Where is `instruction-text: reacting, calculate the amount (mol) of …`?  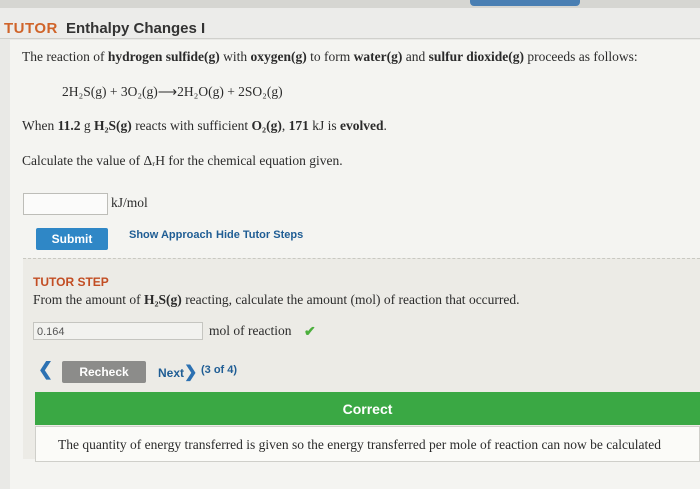
instruction-text: reacting, calculate the amount (mol) of … is located at coordinates (350, 299).